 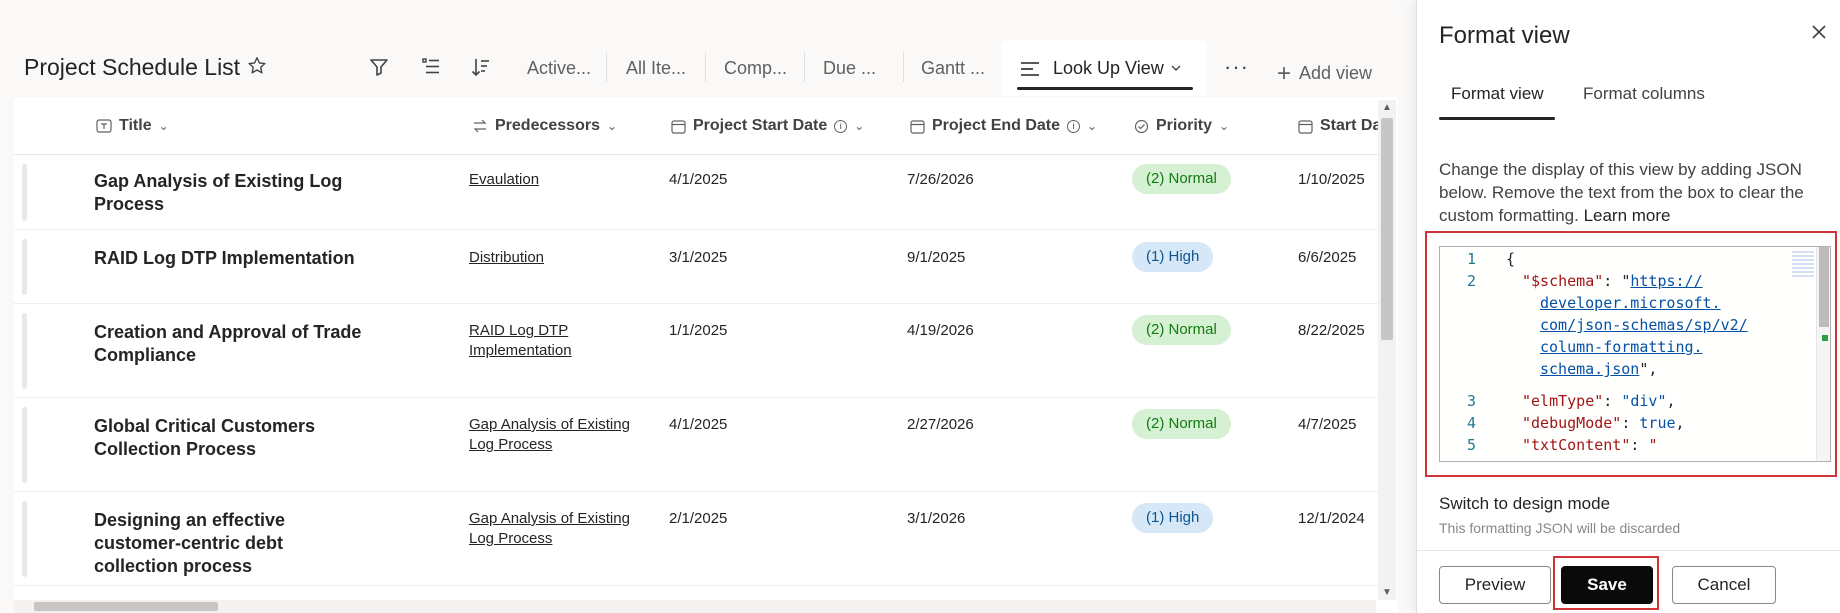 What do you see at coordinates (1572, 423) in the screenshot?
I see `debug-key: "debugMode"` at bounding box center [1572, 423].